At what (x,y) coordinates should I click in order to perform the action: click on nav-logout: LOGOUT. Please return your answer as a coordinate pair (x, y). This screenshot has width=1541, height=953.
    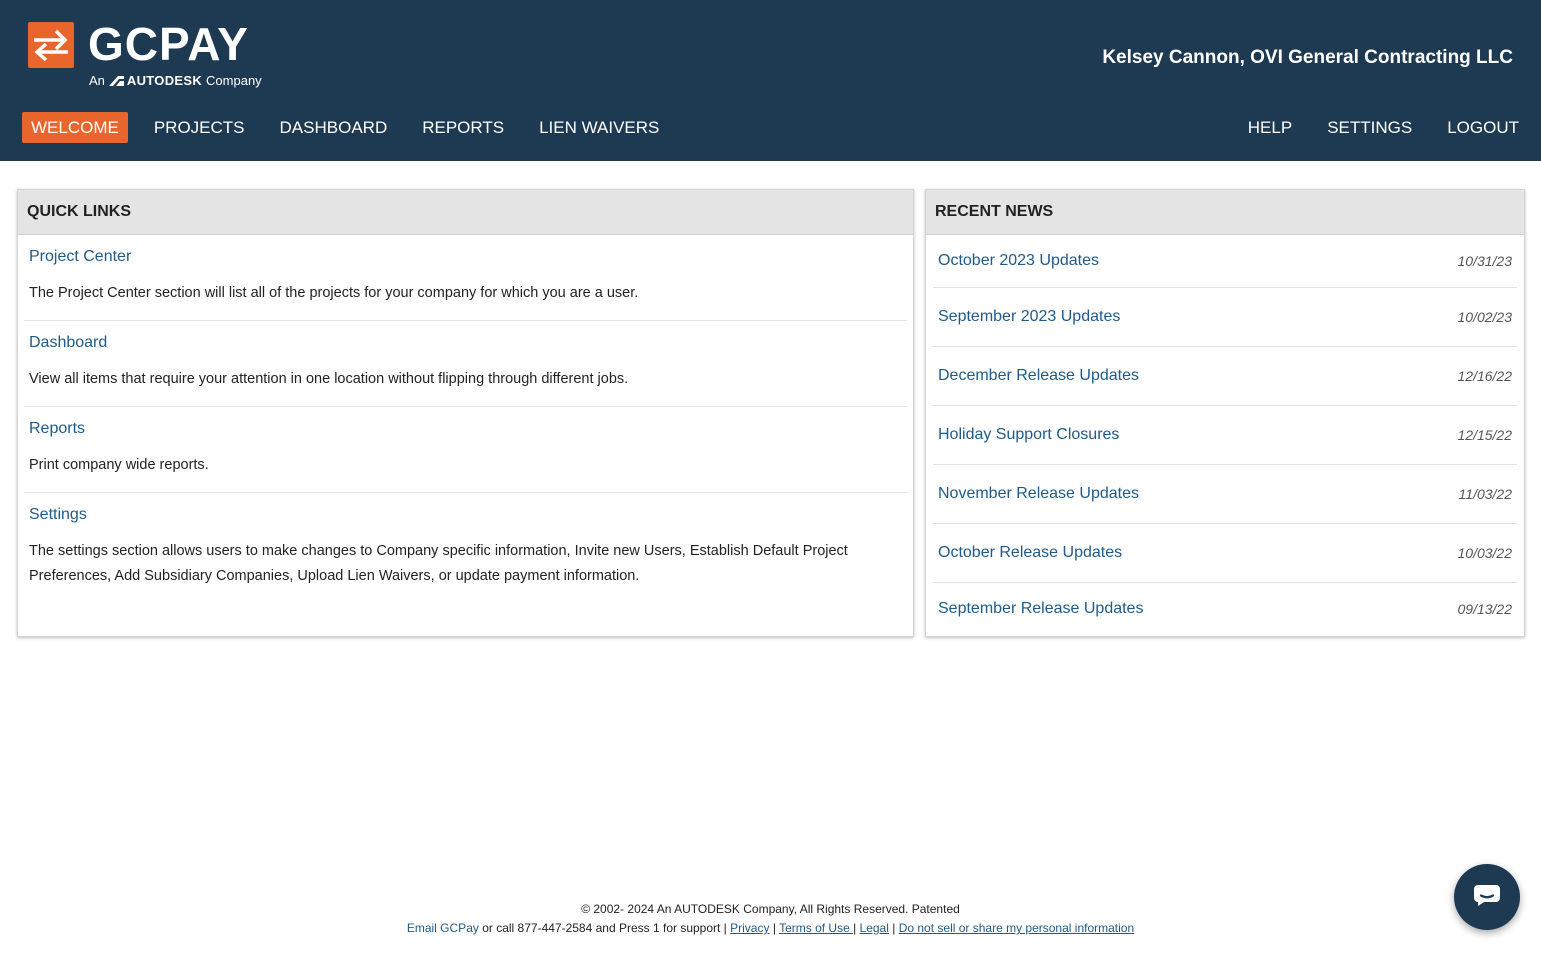
    Looking at the image, I should click on (1483, 127).